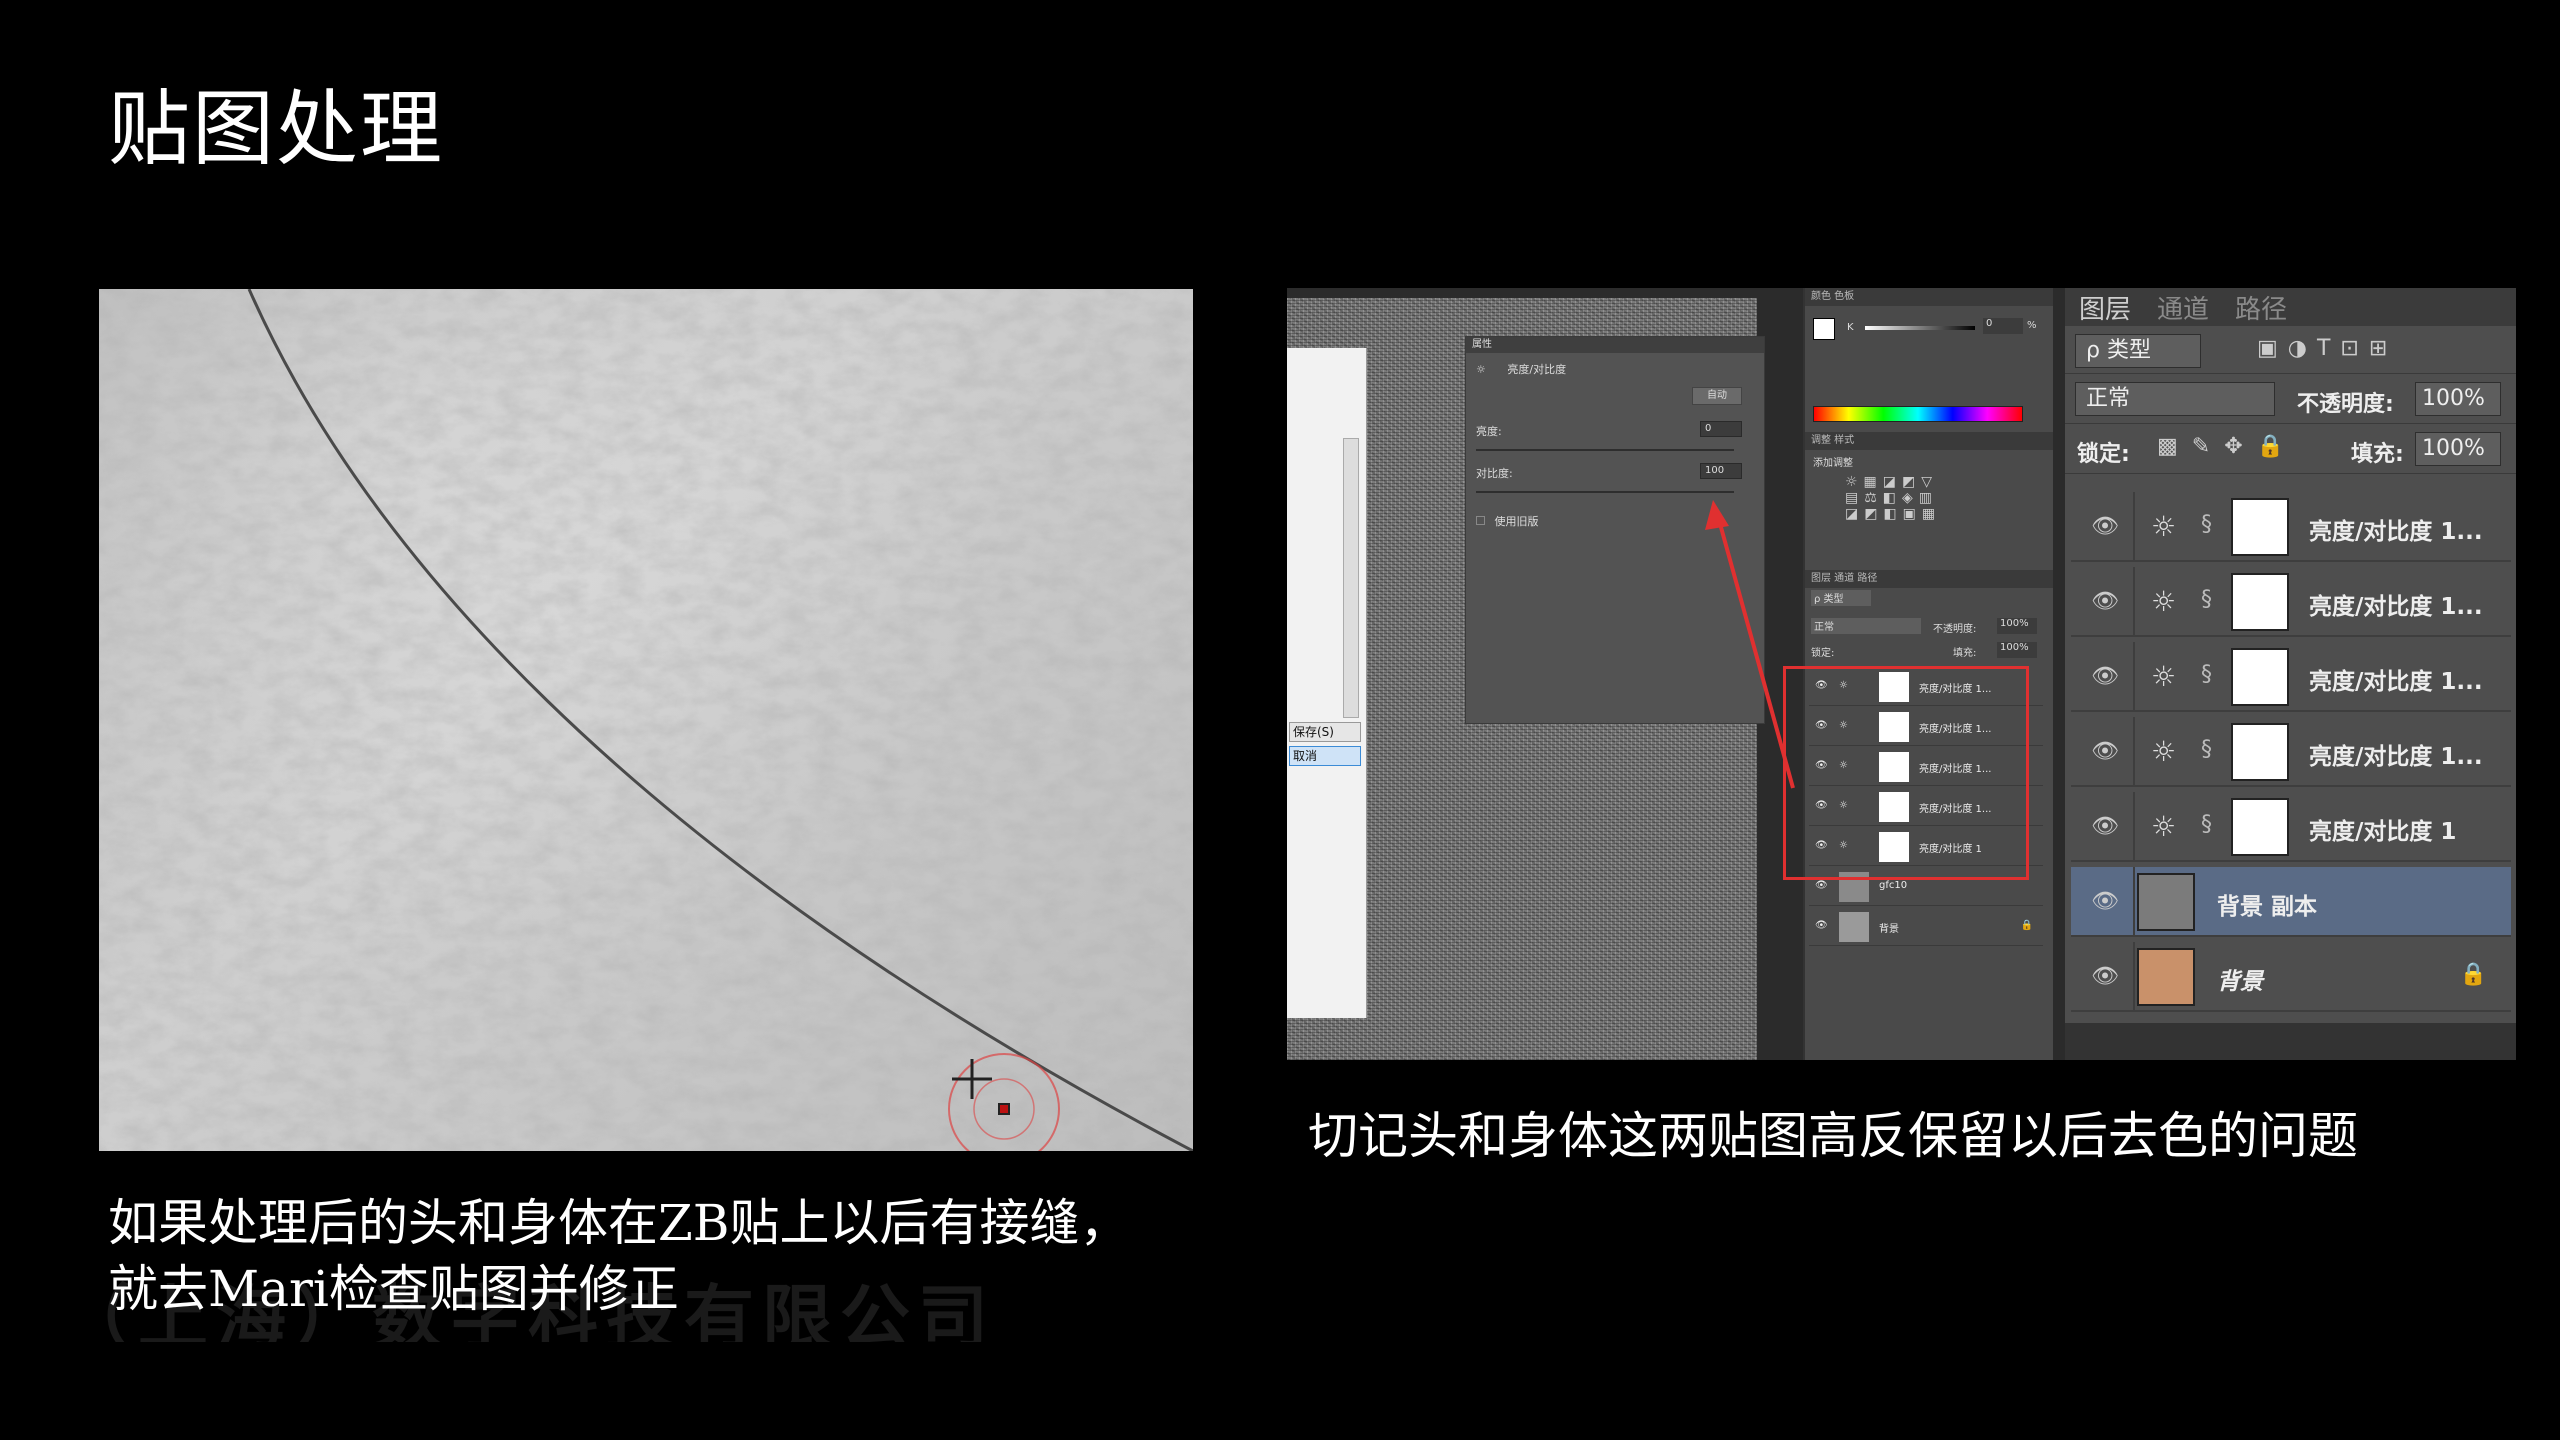 Image resolution: width=2560 pixels, height=1440 pixels. What do you see at coordinates (2227, 446) in the screenshot?
I see `lock-options-icons: ▩✎✥🔒` at bounding box center [2227, 446].